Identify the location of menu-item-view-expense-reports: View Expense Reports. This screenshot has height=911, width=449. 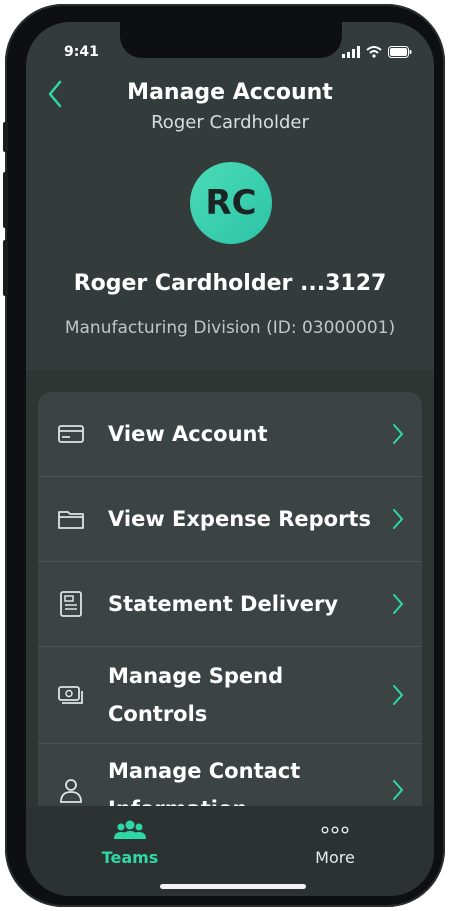
(230, 519).